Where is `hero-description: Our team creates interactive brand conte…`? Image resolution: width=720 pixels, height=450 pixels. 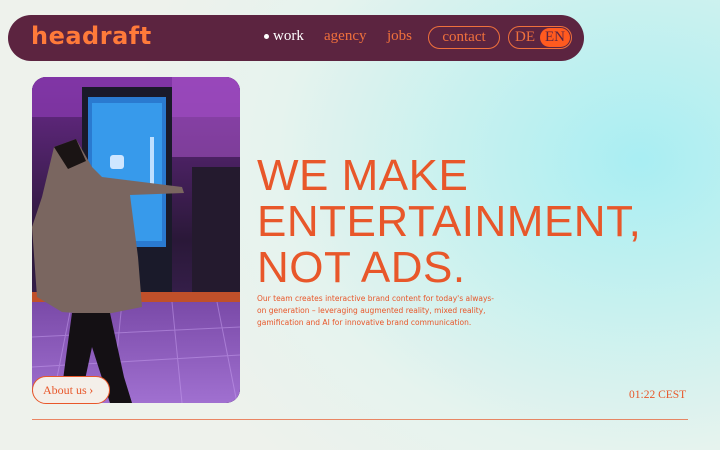 hero-description: Our team creates interactive brand conte… is located at coordinates (375, 310).